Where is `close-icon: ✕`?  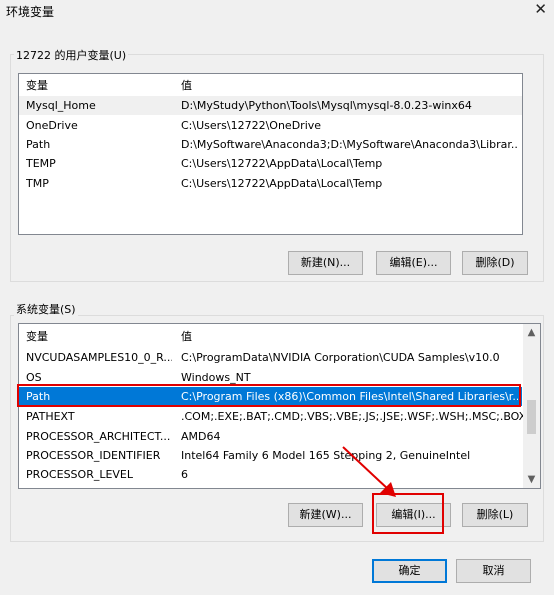 close-icon: ✕ is located at coordinates (540, 9).